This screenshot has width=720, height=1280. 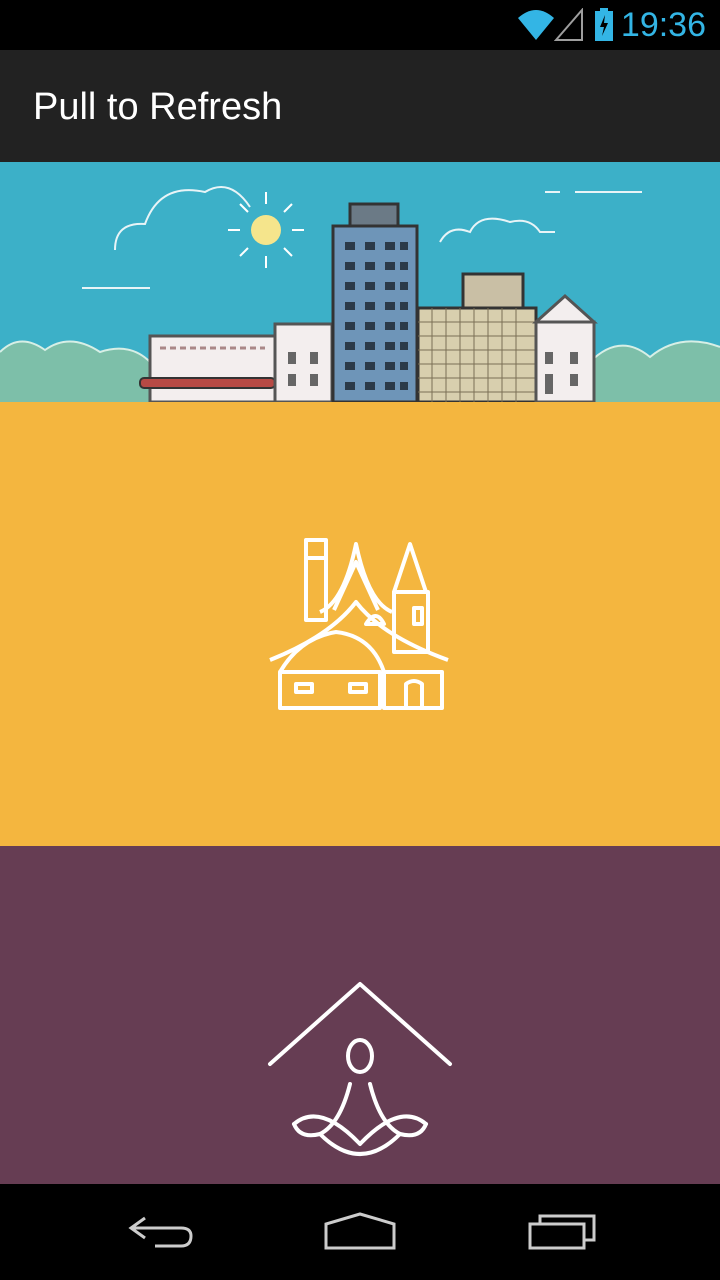 I want to click on wifi-icon, so click(x=536, y=27).